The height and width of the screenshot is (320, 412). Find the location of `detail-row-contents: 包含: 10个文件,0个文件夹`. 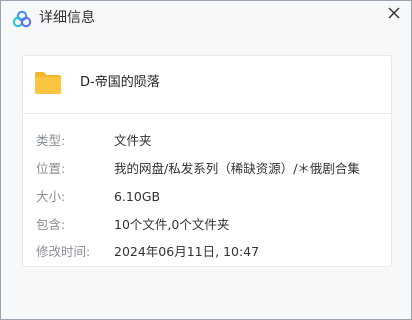

detail-row-contents: 包含: 10个文件,0个文件夹 is located at coordinates (207, 226).